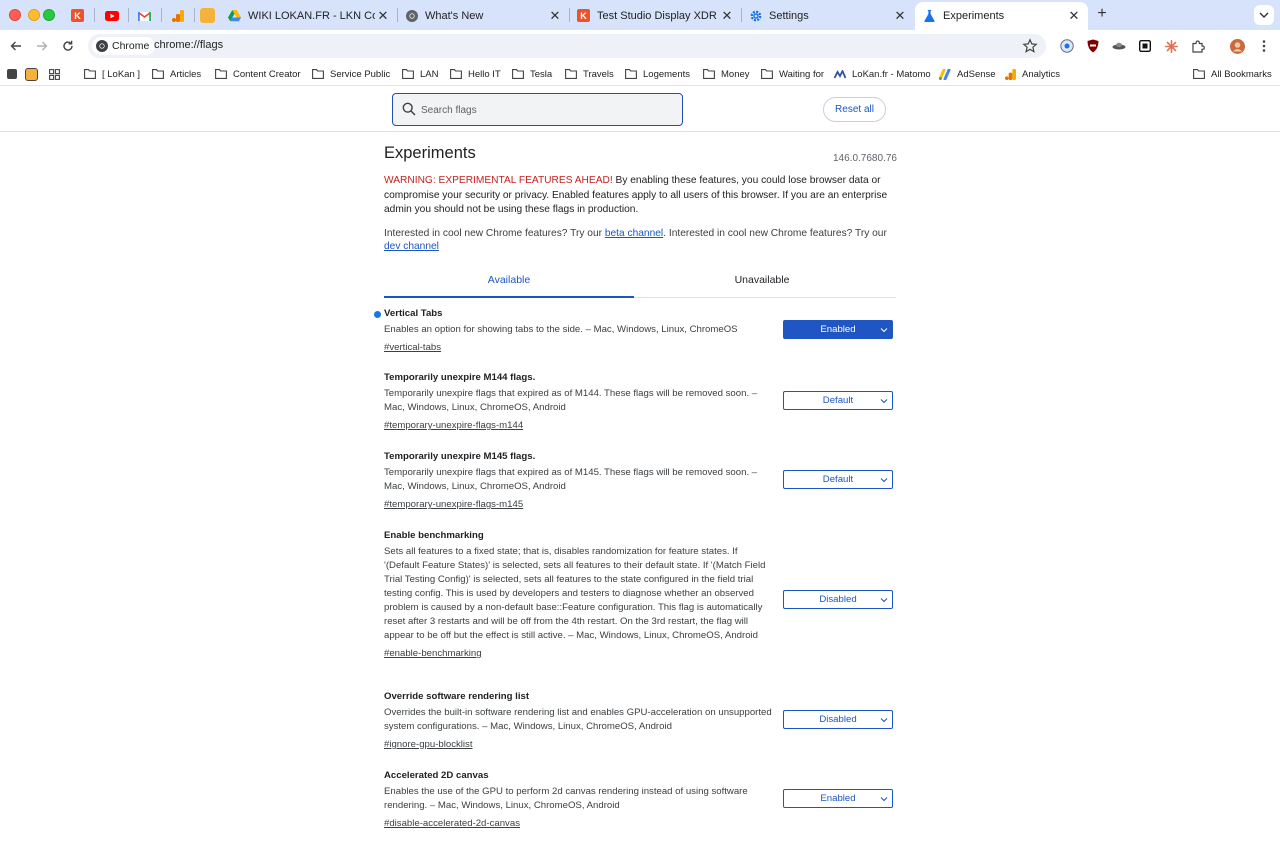 The image size is (1280, 844). I want to click on tab-experiments: Experiments ✕, so click(1001, 16).